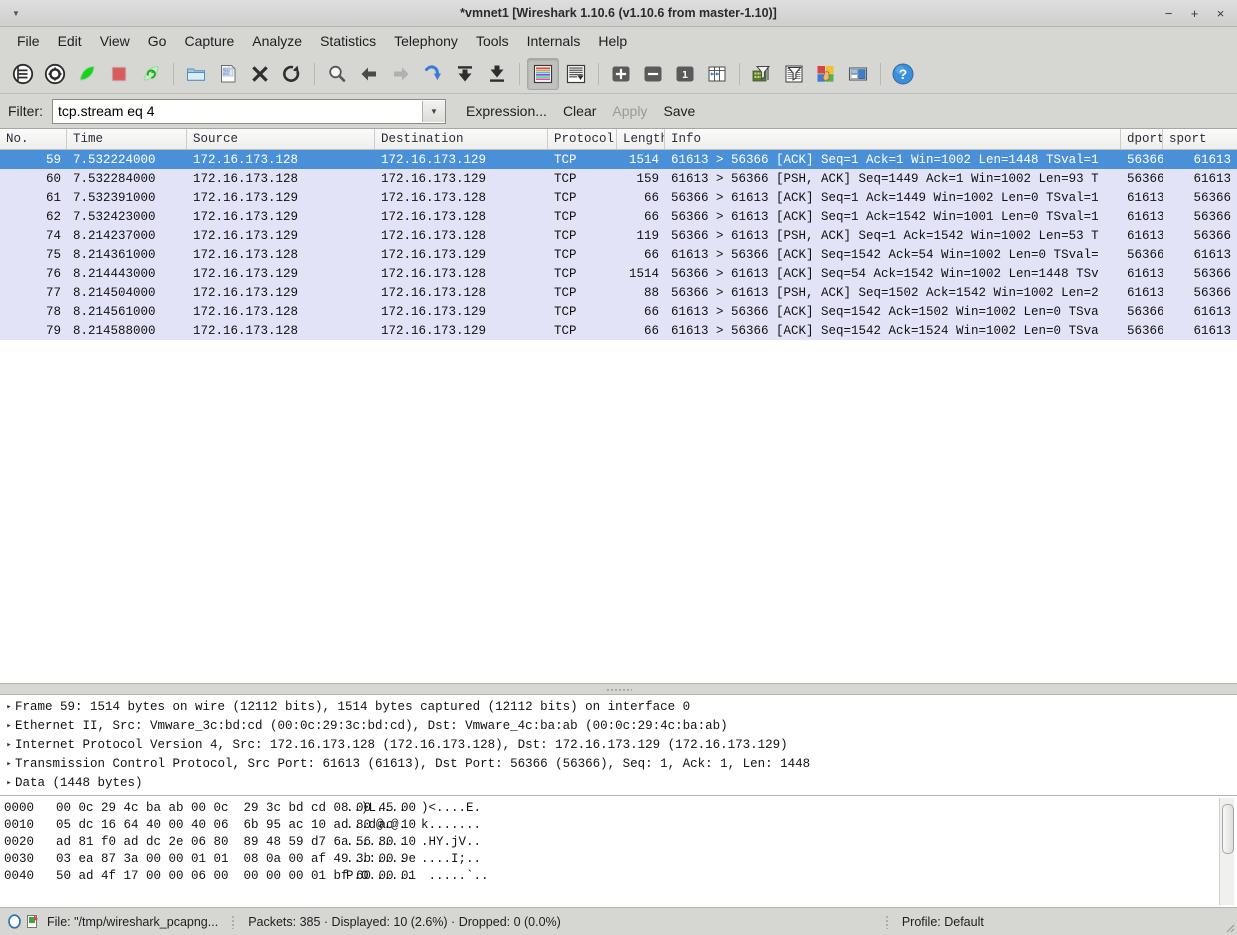 This screenshot has width=1237, height=935. What do you see at coordinates (426, 41) in the screenshot?
I see `menu-telephony: Telephony` at bounding box center [426, 41].